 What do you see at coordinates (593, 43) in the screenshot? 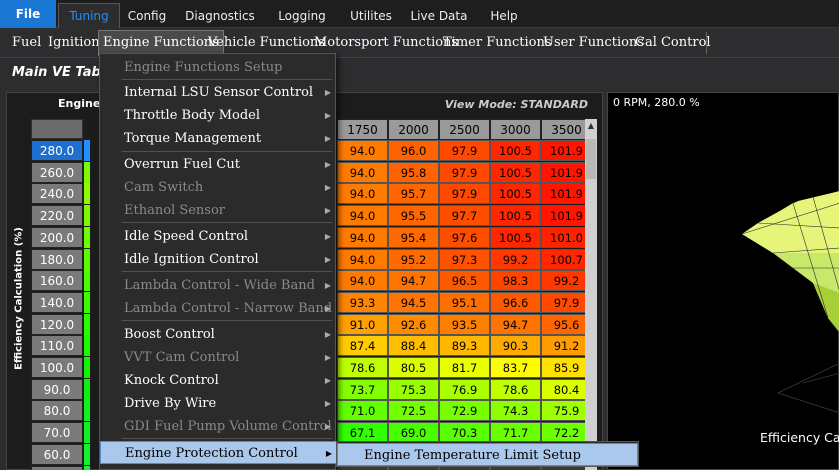
I see `menu-user-functions: User Functions` at bounding box center [593, 43].